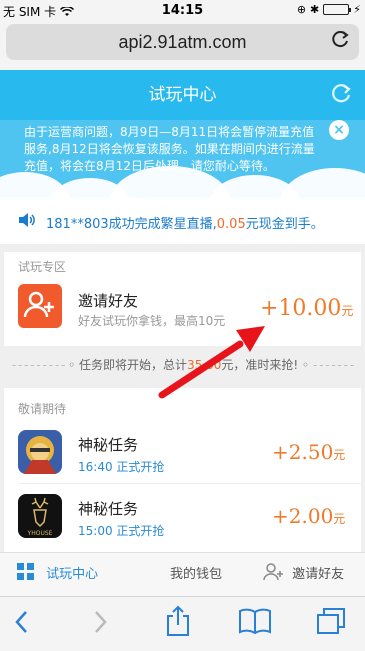 Image resolution: width=365 pixels, height=651 pixels. I want to click on ticker-message: 181**803成功完成繁星直播,0.05元现金到手。, so click(185, 222).